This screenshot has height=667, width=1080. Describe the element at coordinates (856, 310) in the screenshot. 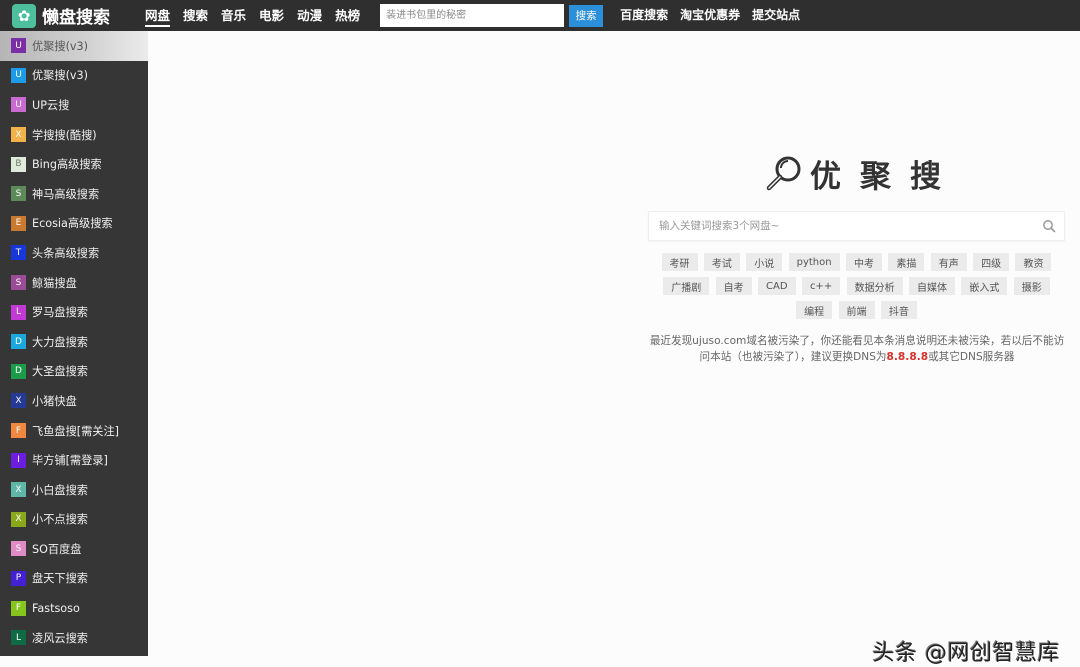

I see `tag-button: 前端` at that location.